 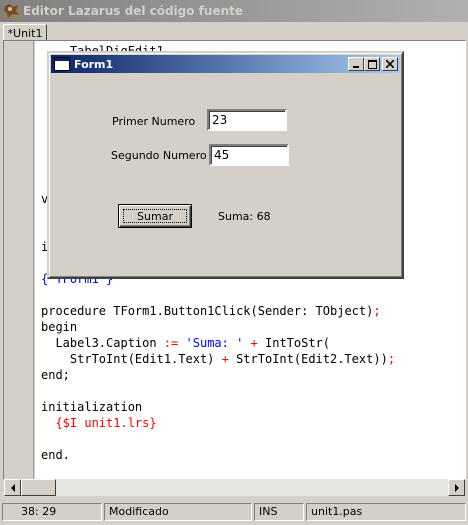 I want to click on editor-title-bar: Editor Lazarus del código fuente, so click(x=234, y=11).